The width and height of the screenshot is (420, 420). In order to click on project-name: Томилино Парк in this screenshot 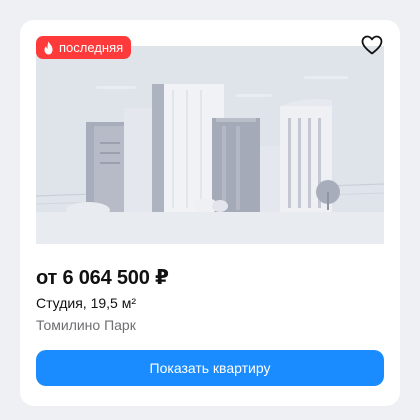, I will do `click(86, 325)`.